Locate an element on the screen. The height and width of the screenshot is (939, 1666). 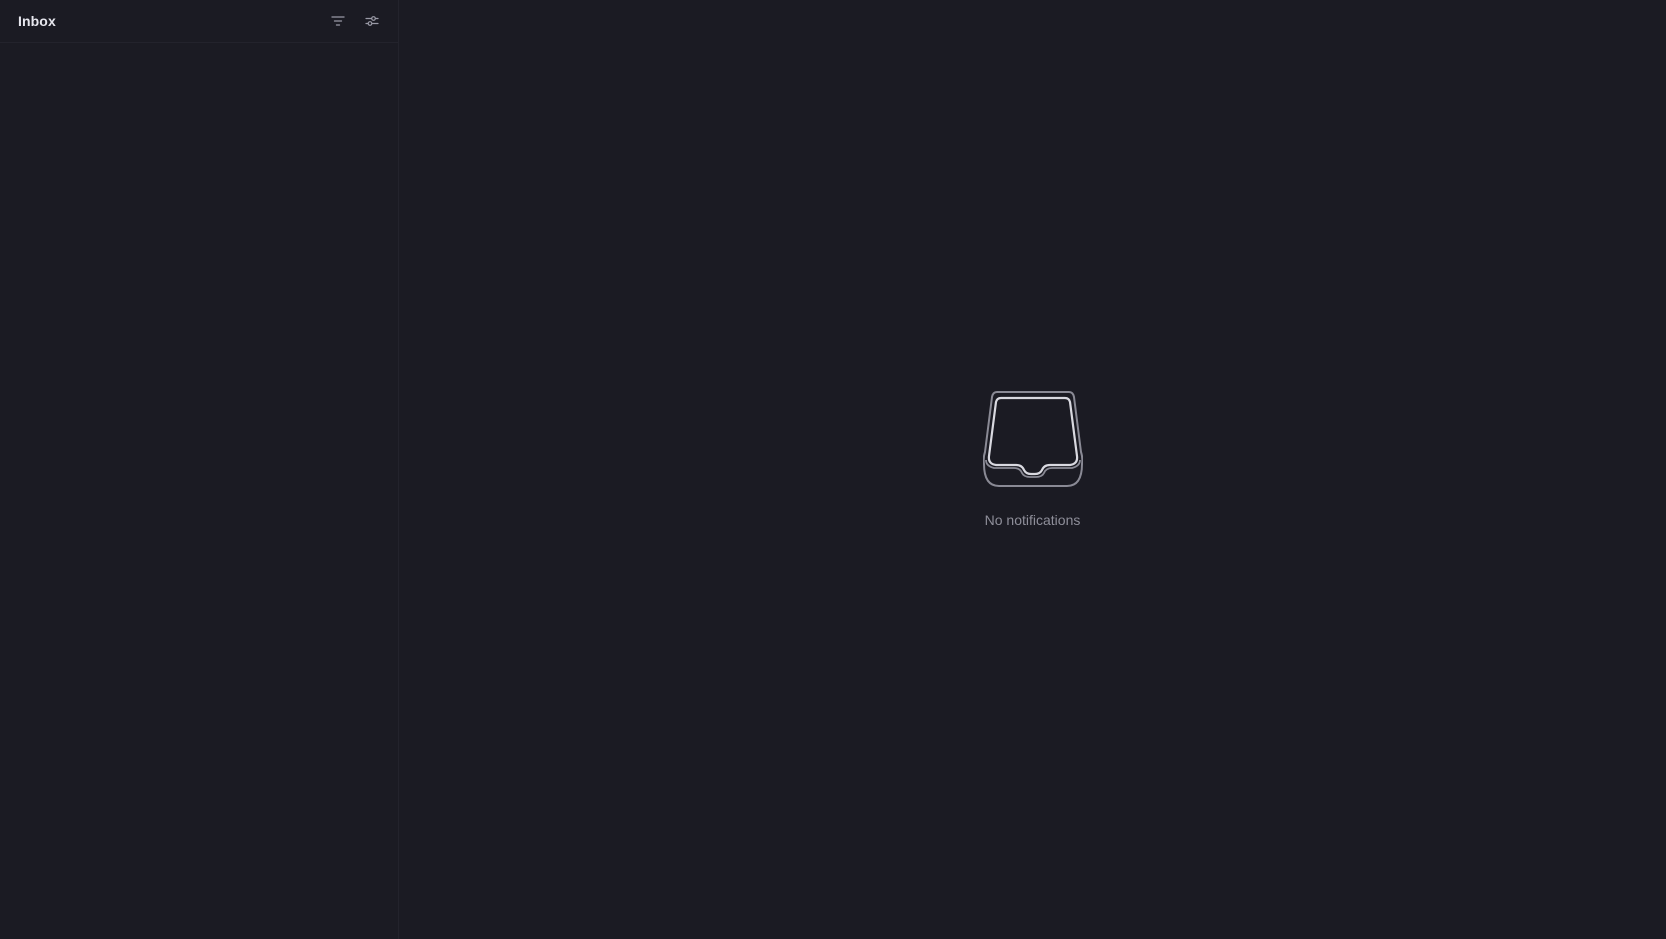
sidebar-header: Inbox is located at coordinates (199, 21).